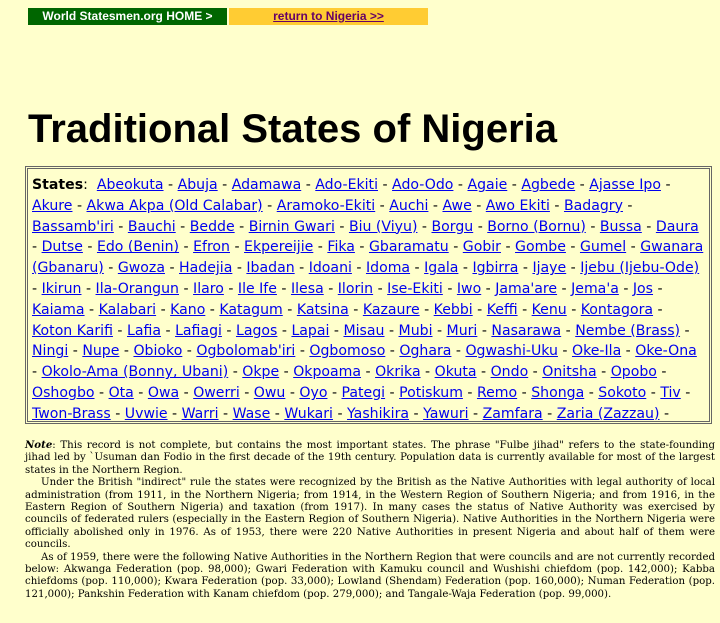 The width and height of the screenshot is (720, 623). I want to click on state-link: Abeokuta, so click(130, 185).